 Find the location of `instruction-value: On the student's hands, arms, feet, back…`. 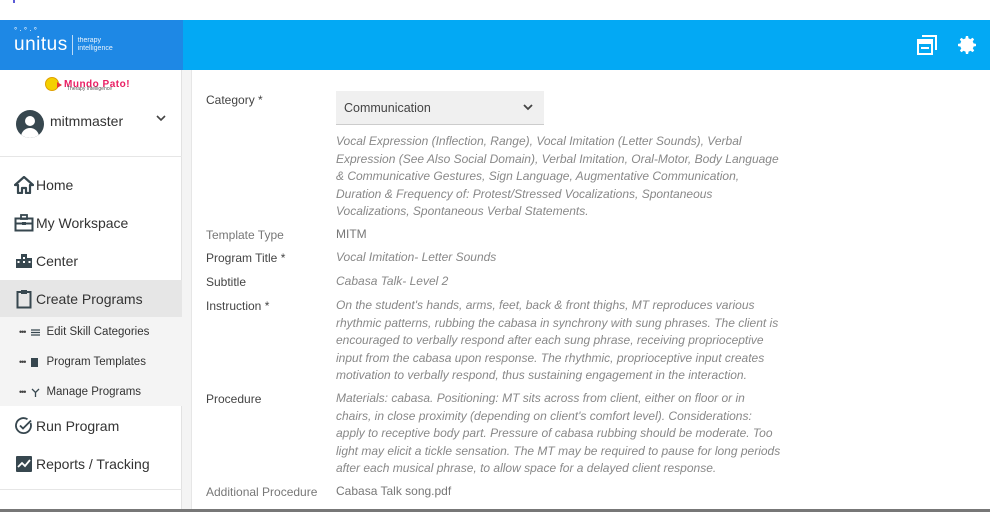

instruction-value: On the student's hands, arms, feet, back… is located at coordinates (558, 341).